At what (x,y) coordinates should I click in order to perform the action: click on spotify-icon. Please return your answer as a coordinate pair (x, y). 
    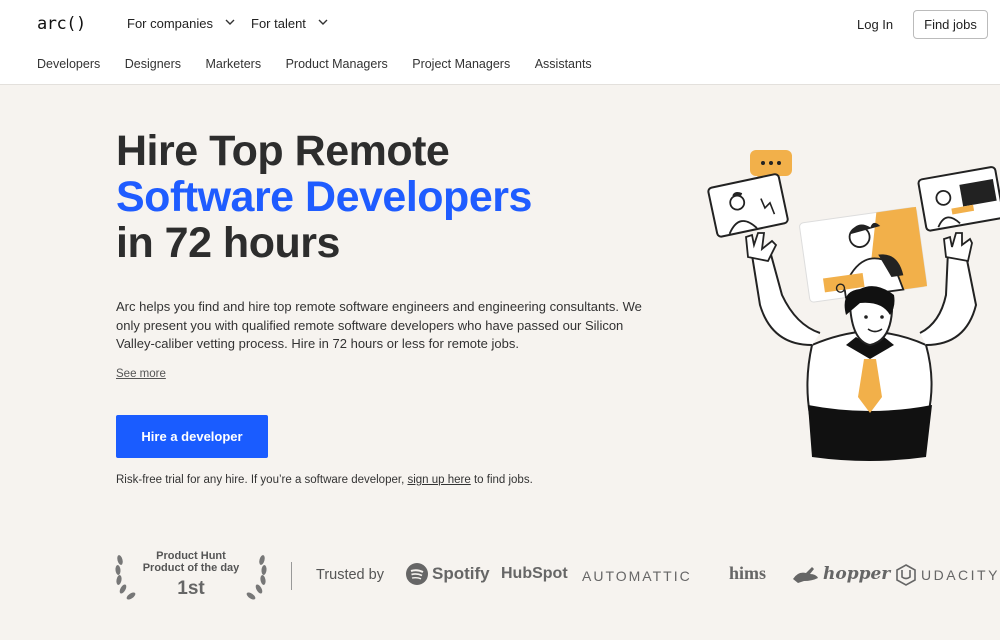
    Looking at the image, I should click on (417, 574).